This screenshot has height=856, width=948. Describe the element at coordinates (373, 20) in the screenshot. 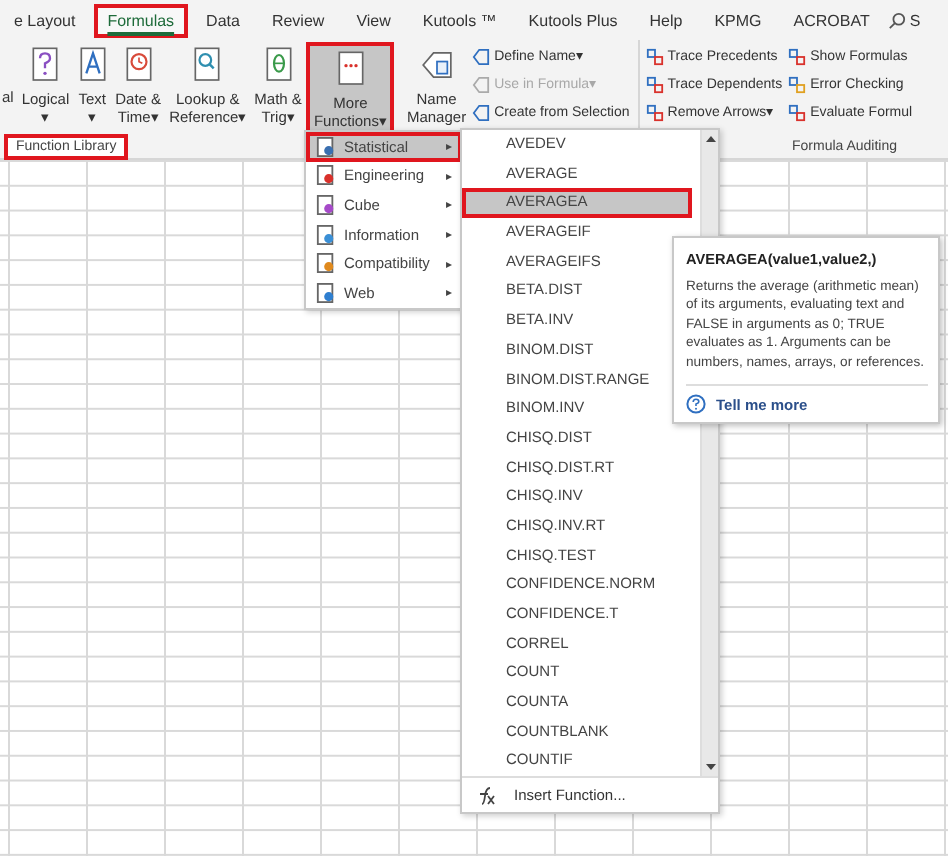

I see `ribbon-tab: View` at that location.